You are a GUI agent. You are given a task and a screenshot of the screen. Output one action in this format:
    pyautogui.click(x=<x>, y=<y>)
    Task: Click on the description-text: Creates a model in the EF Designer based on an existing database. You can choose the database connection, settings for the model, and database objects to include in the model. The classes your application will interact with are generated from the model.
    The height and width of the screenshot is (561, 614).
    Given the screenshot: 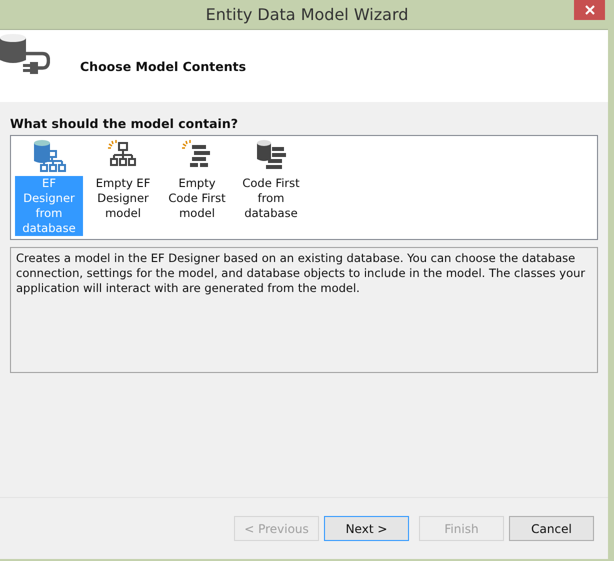 What is the action you would take?
    pyautogui.click(x=301, y=273)
    